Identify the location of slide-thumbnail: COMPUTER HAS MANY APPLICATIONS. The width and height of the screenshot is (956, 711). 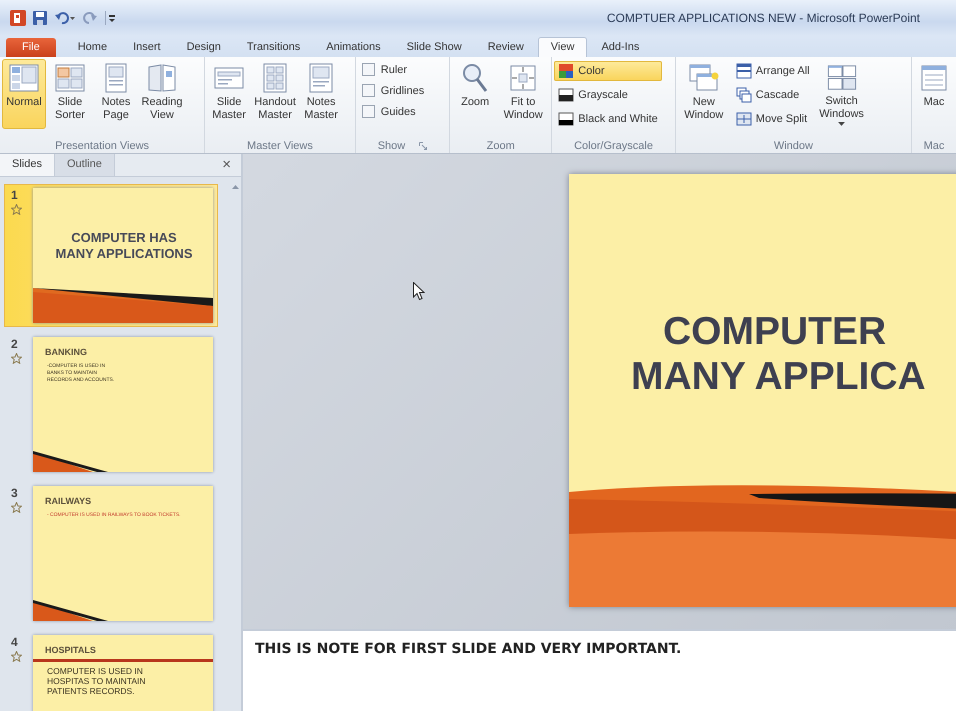
(123, 255).